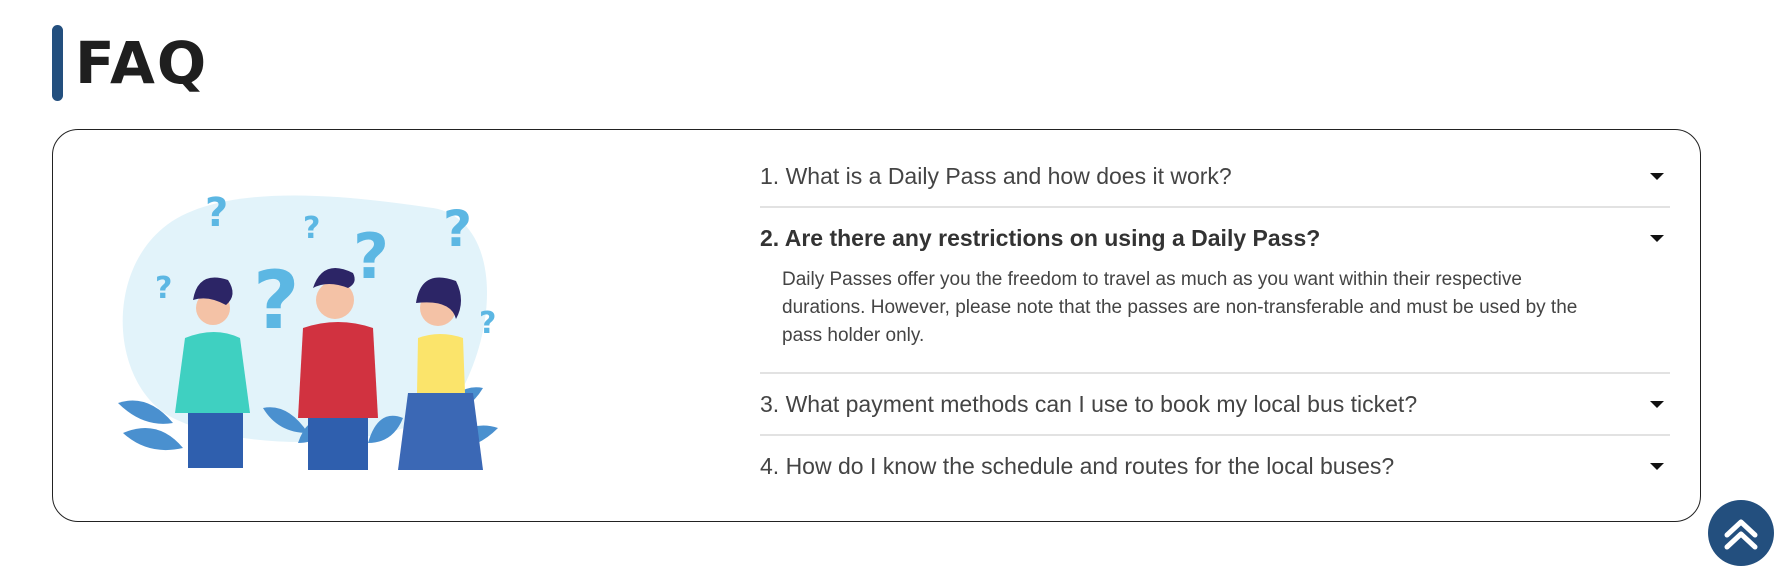  What do you see at coordinates (308, 330) in the screenshot?
I see `confused-people-illustration: ? ? ? ? ? ? ?` at bounding box center [308, 330].